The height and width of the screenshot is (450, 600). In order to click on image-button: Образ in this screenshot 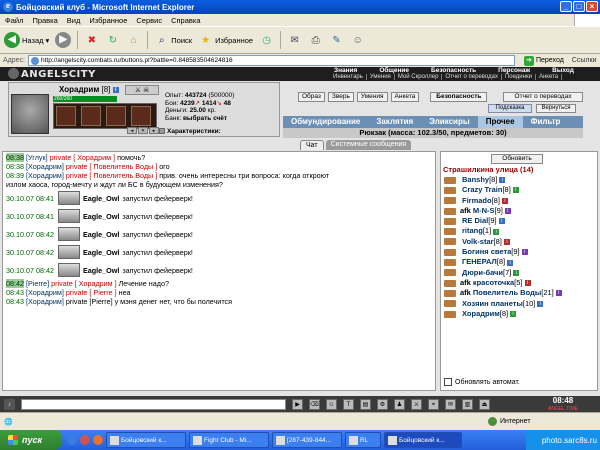, I will do `click(311, 97)`.